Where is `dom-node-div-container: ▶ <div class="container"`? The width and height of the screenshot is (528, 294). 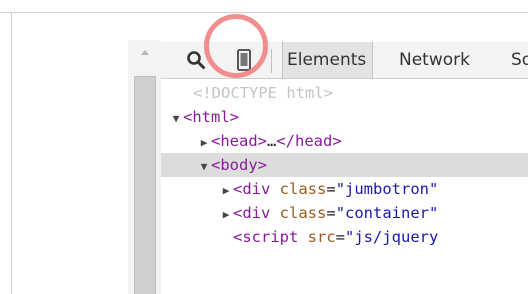 dom-node-div-container: ▶ <div class="container" is located at coordinates (344, 213).